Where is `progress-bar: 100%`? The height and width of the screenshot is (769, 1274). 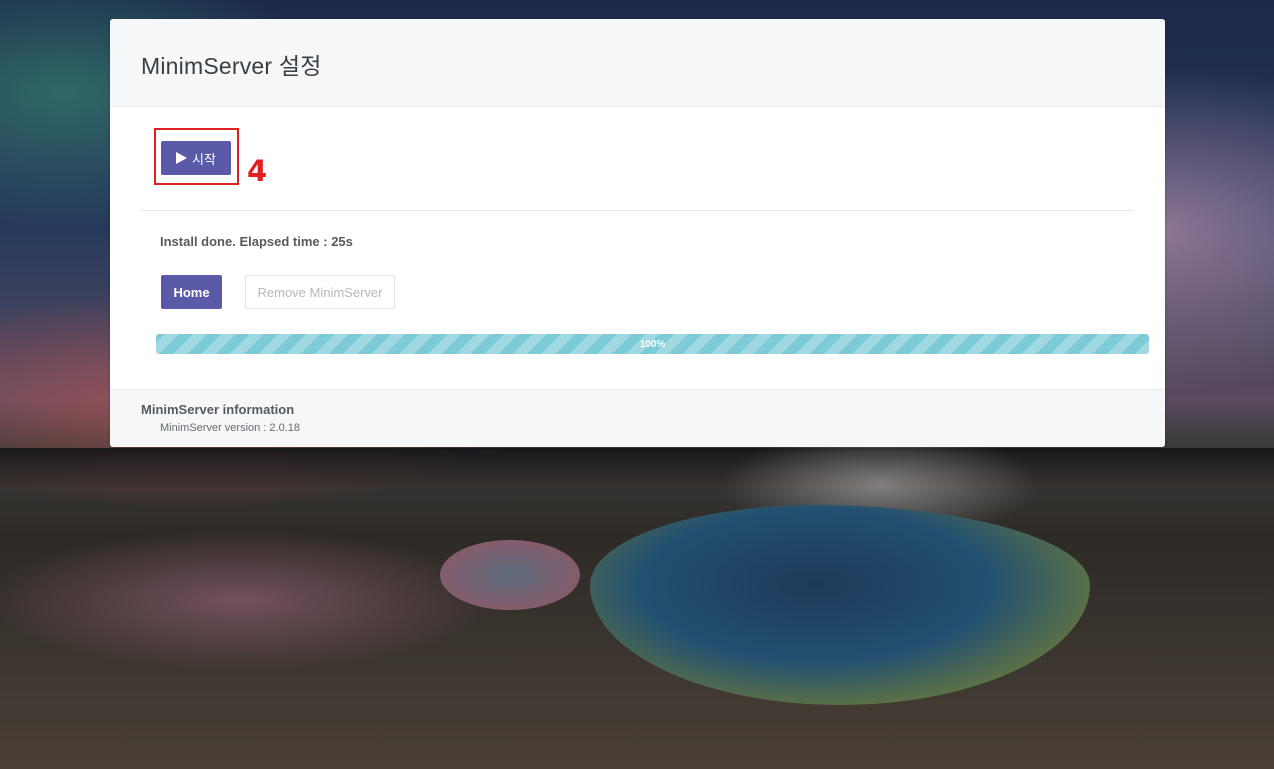
progress-bar: 100% is located at coordinates (652, 344).